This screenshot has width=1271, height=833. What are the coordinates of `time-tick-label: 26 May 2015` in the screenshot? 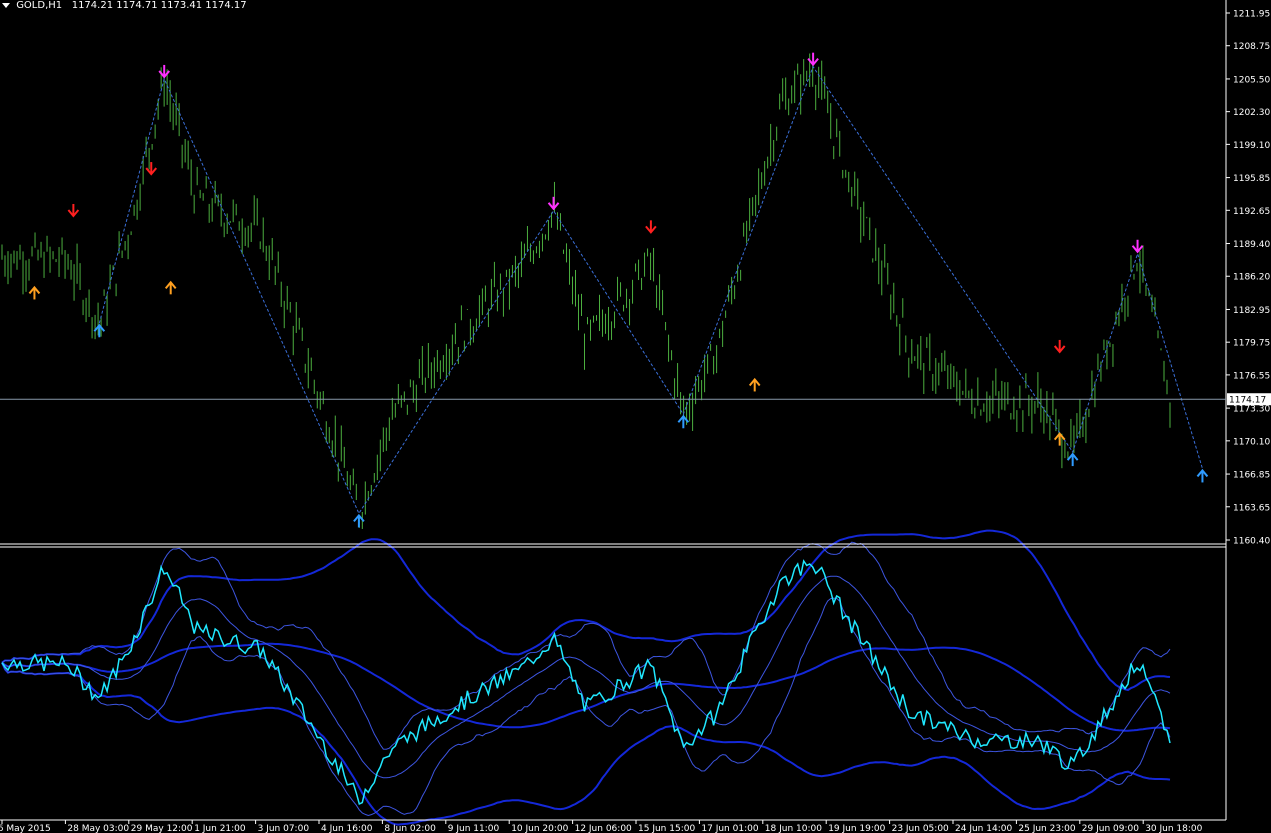 It's located at (25, 828).